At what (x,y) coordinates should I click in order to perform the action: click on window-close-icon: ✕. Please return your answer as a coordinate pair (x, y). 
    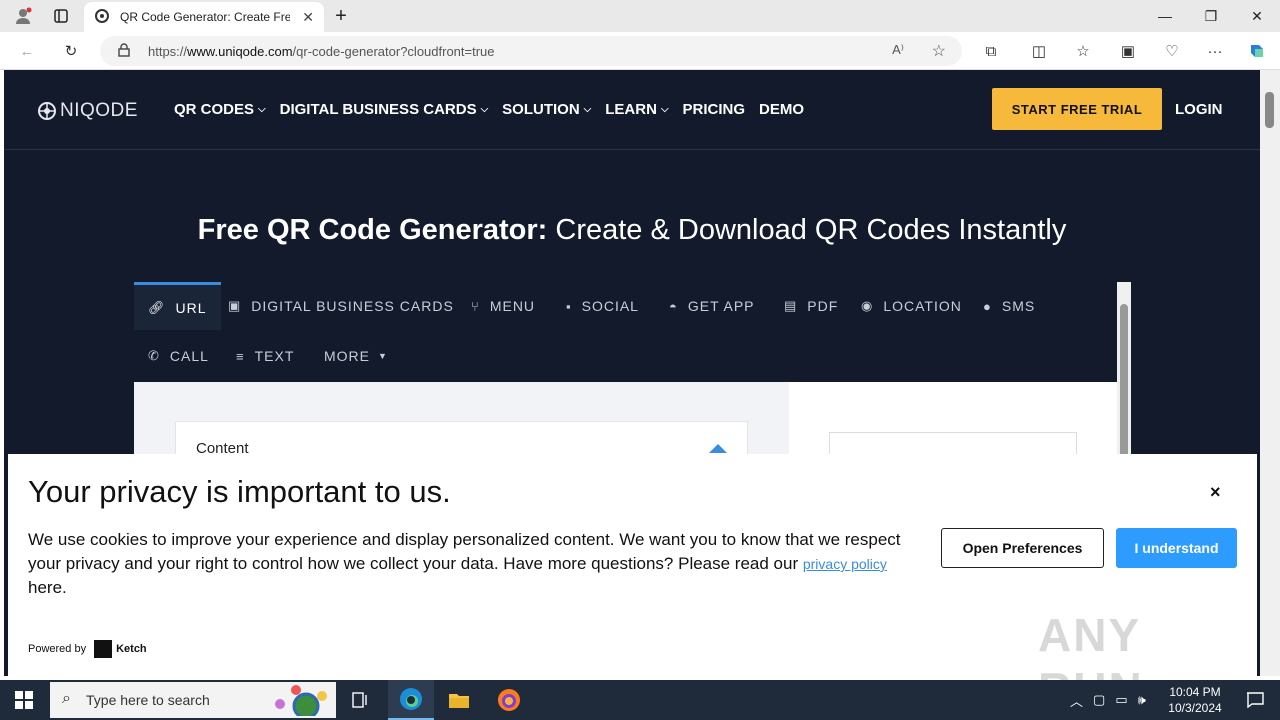
    Looking at the image, I should click on (1257, 16).